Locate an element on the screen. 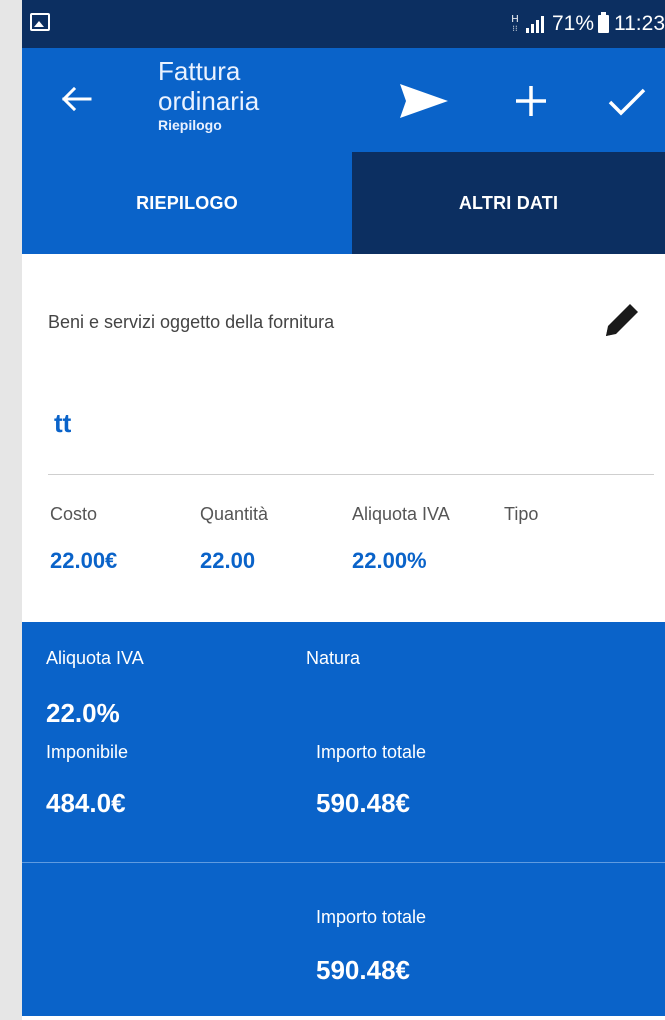  quantity-label: Quantità is located at coordinates (234, 514).